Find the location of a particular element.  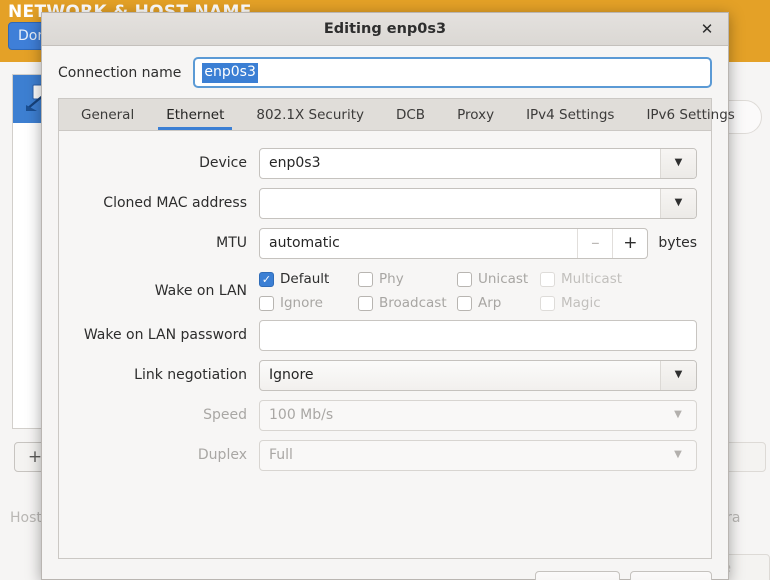

device-label: Device is located at coordinates (223, 163).